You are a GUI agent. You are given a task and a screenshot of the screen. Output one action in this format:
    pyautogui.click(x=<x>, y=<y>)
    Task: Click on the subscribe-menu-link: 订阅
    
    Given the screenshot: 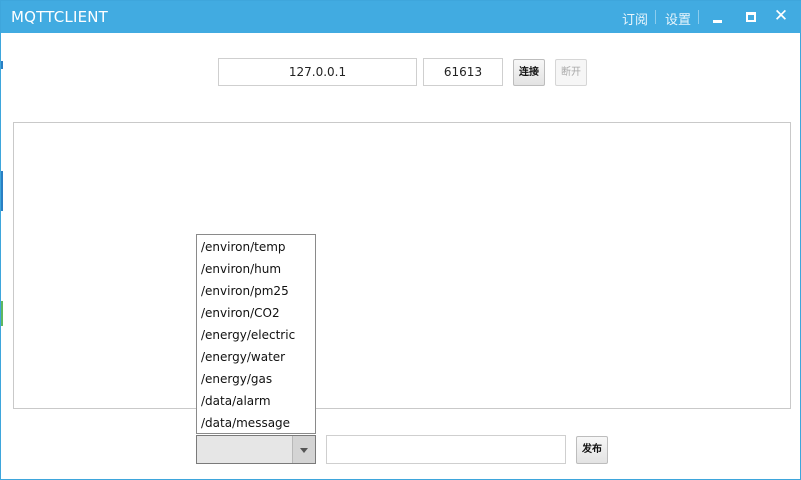 What is the action you would take?
    pyautogui.click(x=635, y=18)
    